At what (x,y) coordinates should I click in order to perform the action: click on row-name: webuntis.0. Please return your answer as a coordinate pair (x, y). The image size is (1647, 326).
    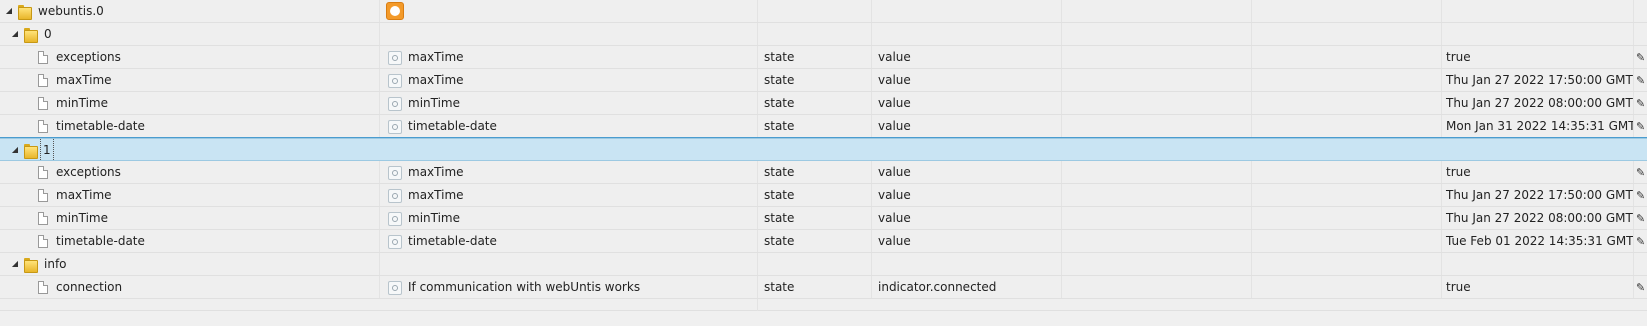
    Looking at the image, I should click on (71, 11).